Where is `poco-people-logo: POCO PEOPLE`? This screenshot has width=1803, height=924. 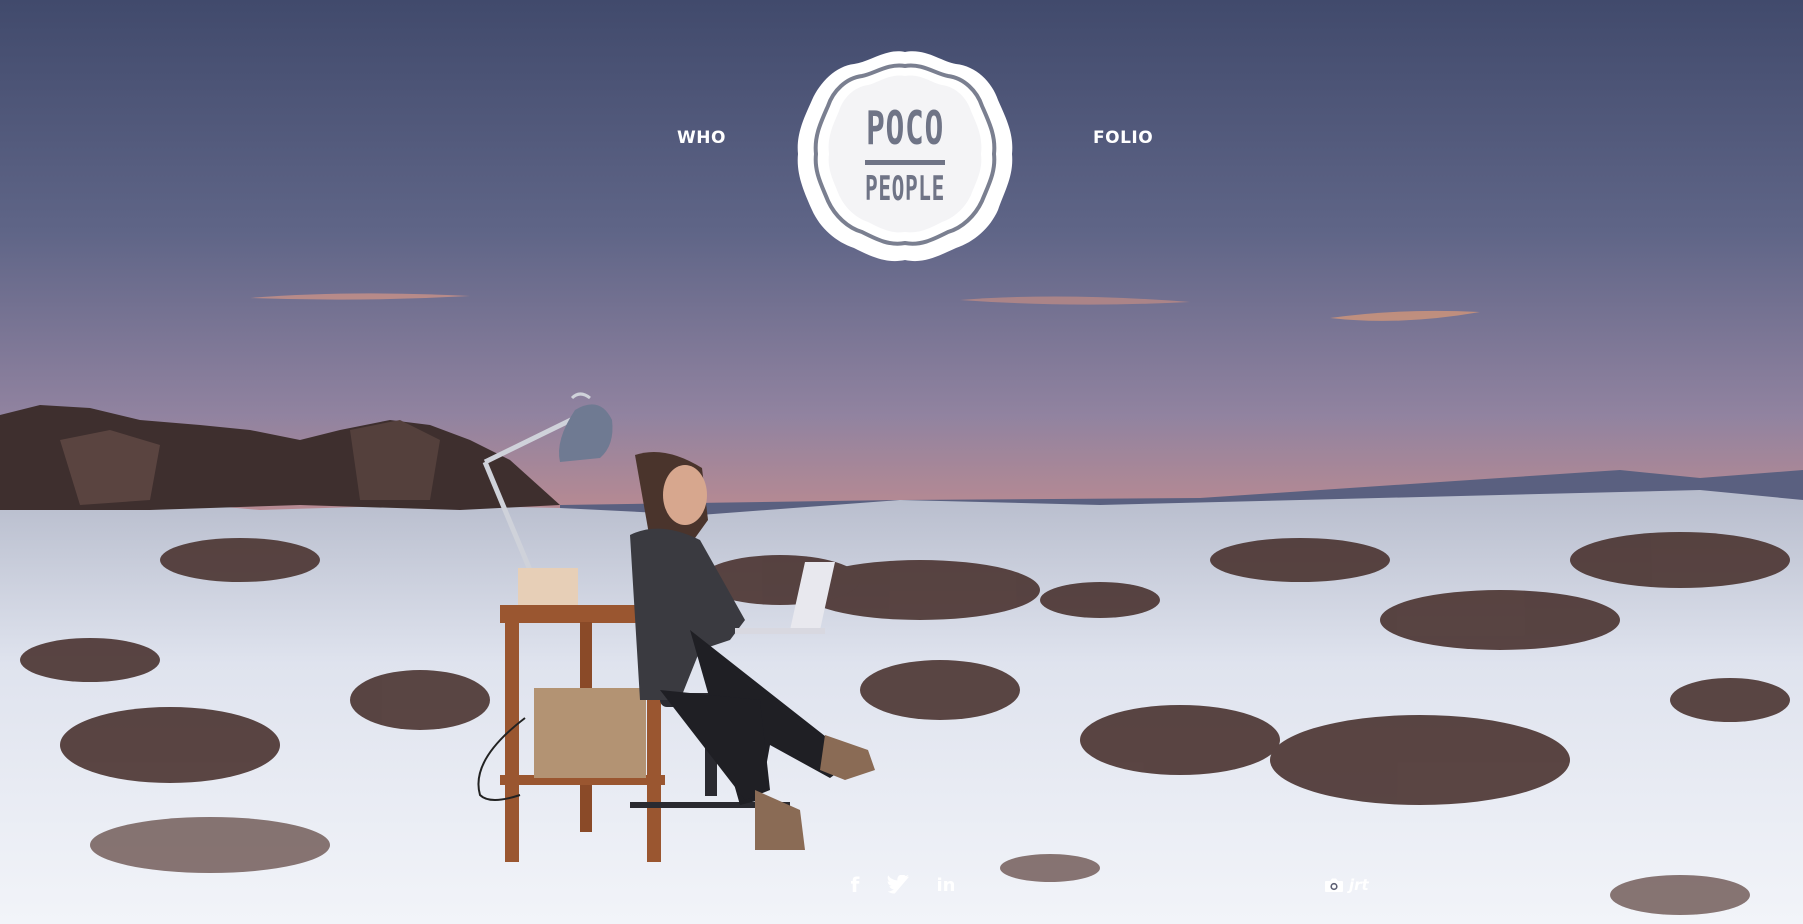
poco-people-logo: POCO PEOPLE is located at coordinates (905, 156).